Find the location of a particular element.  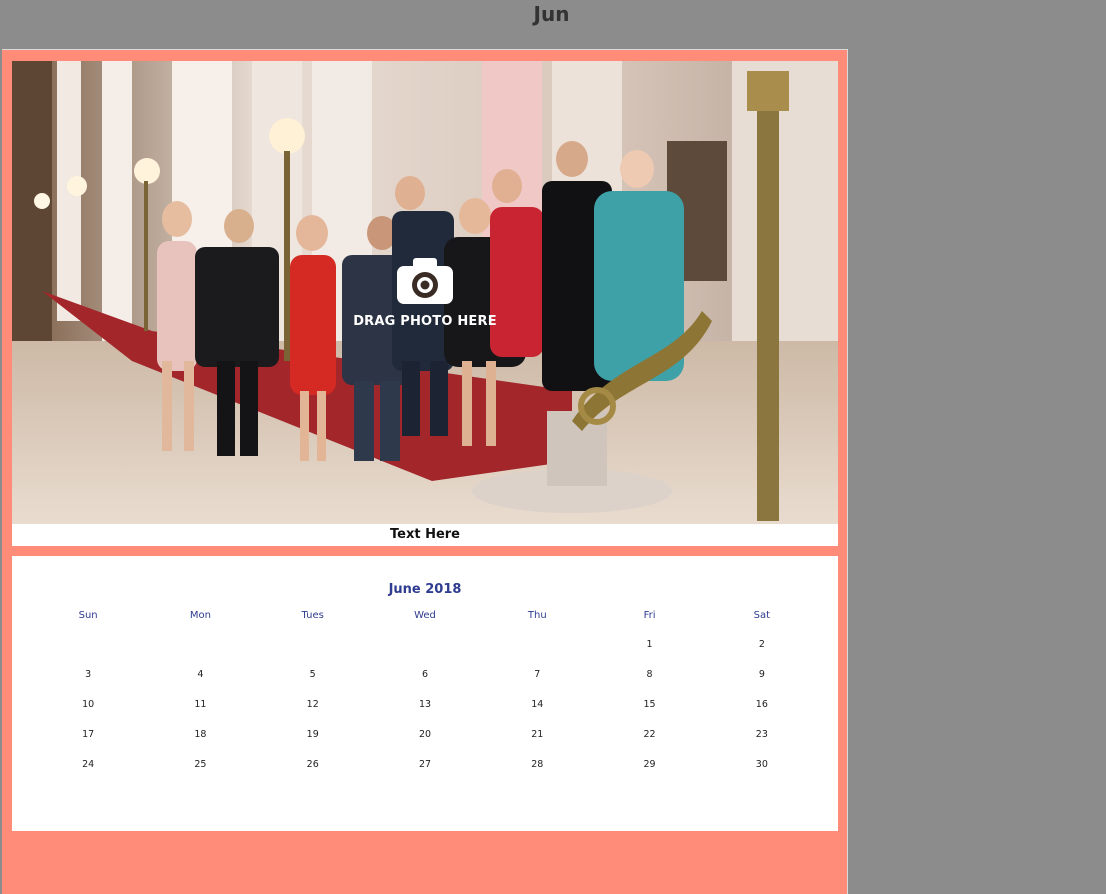

day-cell: 14 is located at coordinates (537, 704).